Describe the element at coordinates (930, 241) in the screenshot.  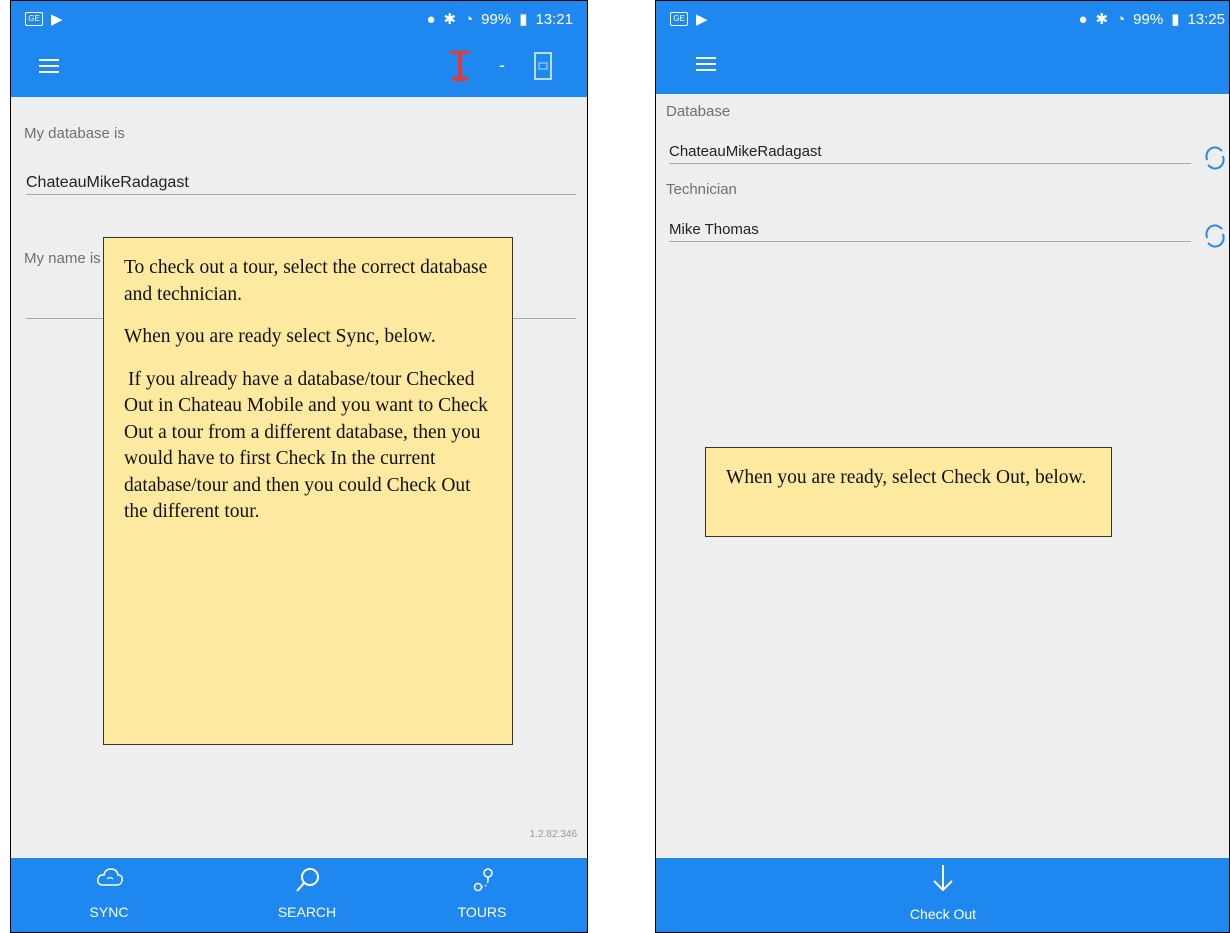
I see `technician-underline` at that location.